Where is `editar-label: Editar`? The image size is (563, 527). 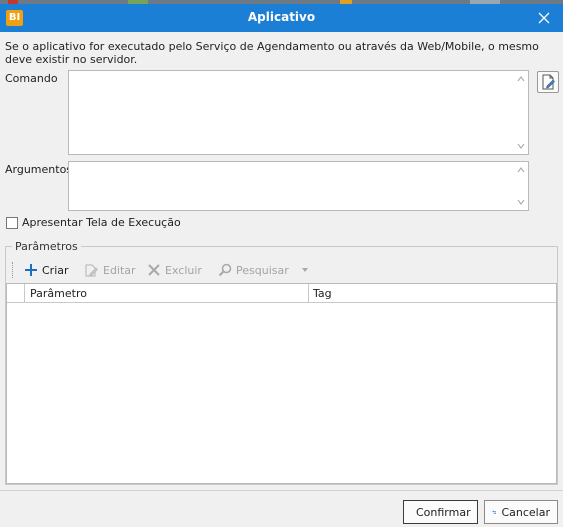
editar-label: Editar is located at coordinates (119, 270).